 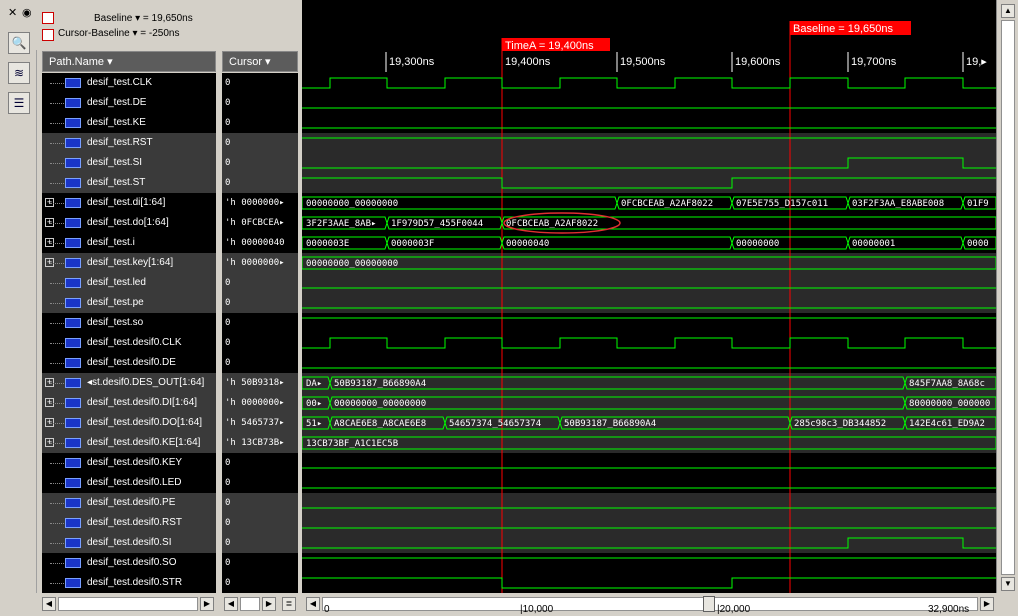 I want to click on signal-row: desif_test.DE, so click(x=129, y=103).